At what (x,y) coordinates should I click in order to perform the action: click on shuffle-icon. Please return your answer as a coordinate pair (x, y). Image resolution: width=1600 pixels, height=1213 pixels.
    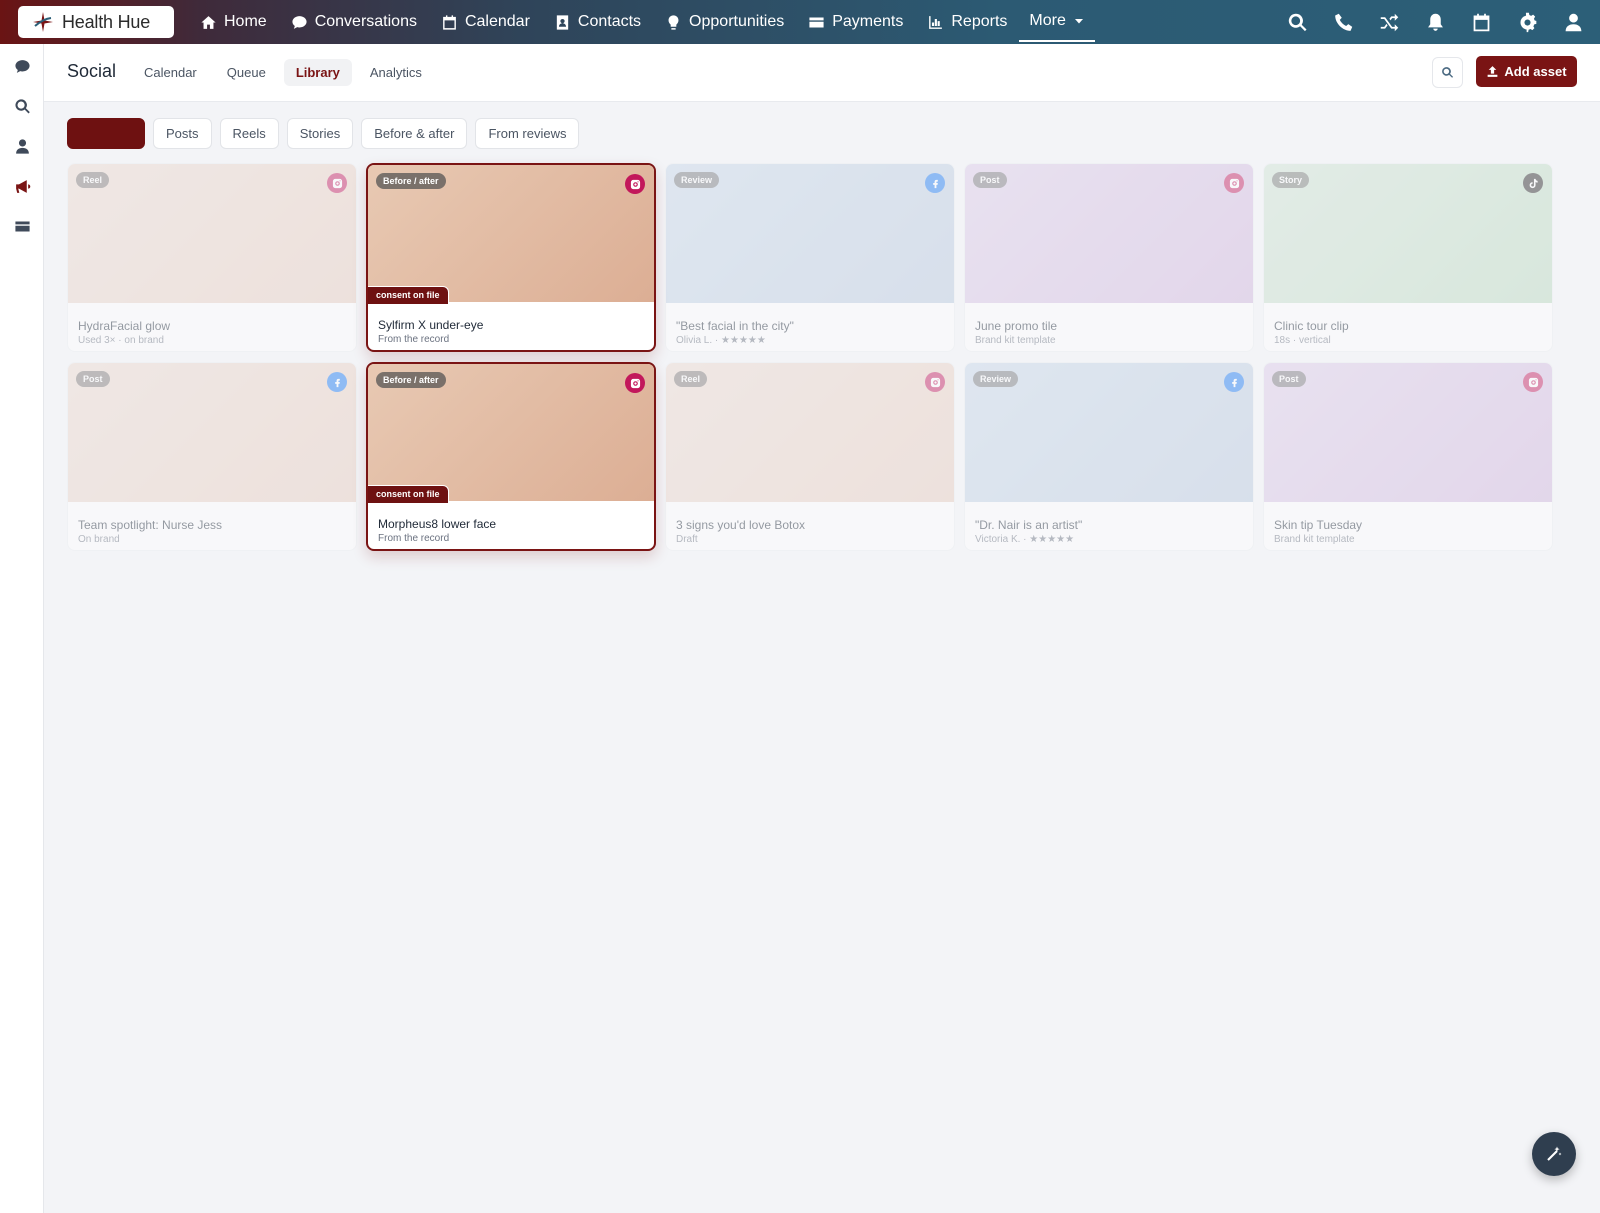
    Looking at the image, I should click on (1389, 22).